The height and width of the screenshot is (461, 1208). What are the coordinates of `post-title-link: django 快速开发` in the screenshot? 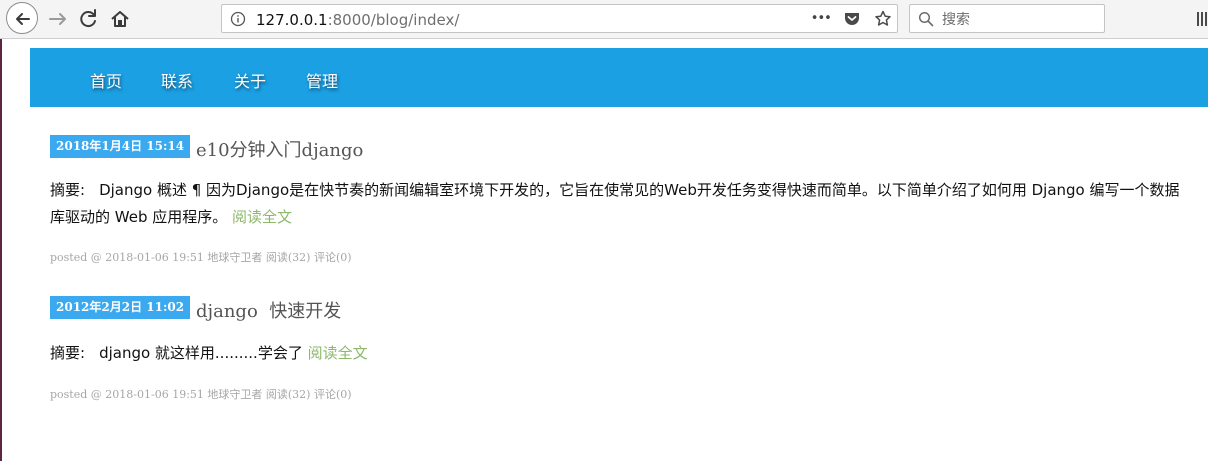 It's located at (268, 310).